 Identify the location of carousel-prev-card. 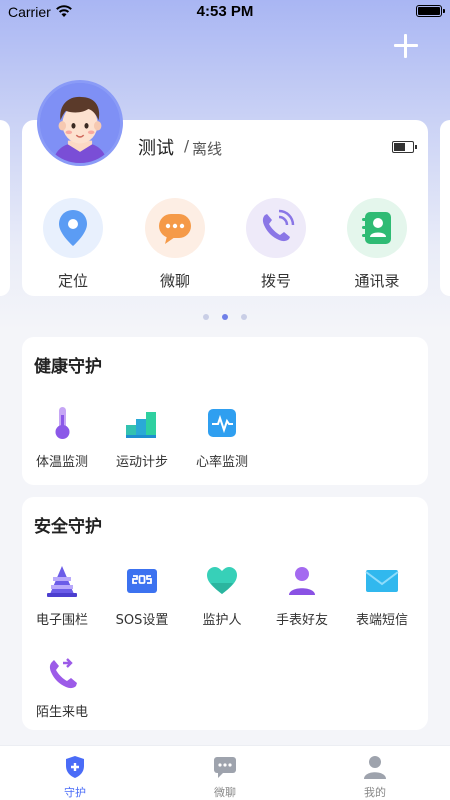
(5, 208).